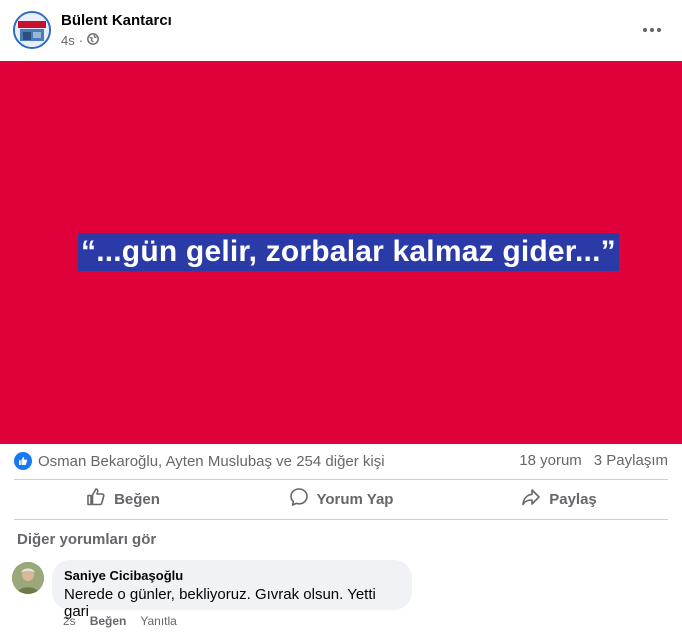  What do you see at coordinates (137, 499) in the screenshot?
I see `like-button-label: Beğen` at bounding box center [137, 499].